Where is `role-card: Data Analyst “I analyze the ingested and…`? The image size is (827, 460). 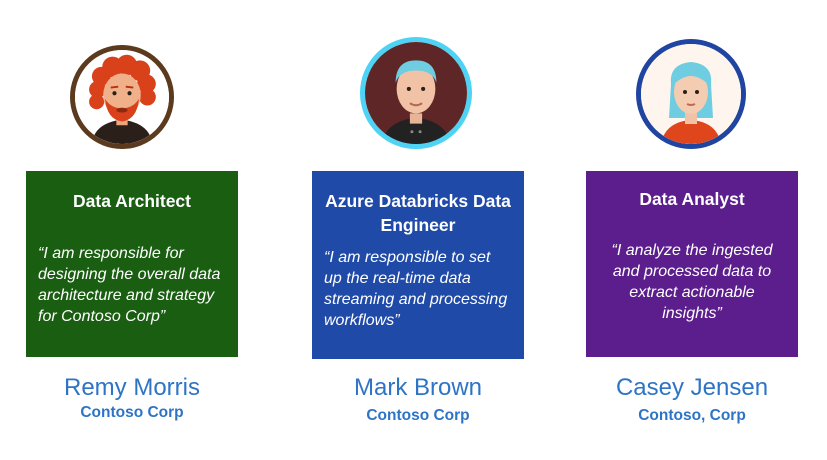
role-card: Data Analyst “I analyze the ingested and… is located at coordinates (692, 264).